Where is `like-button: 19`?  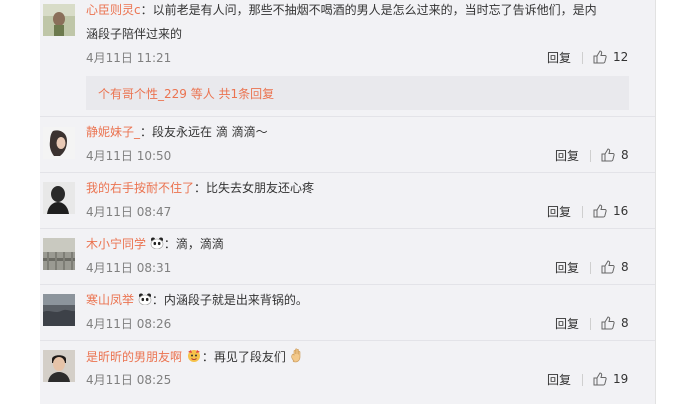 like-button: 19 is located at coordinates (610, 379).